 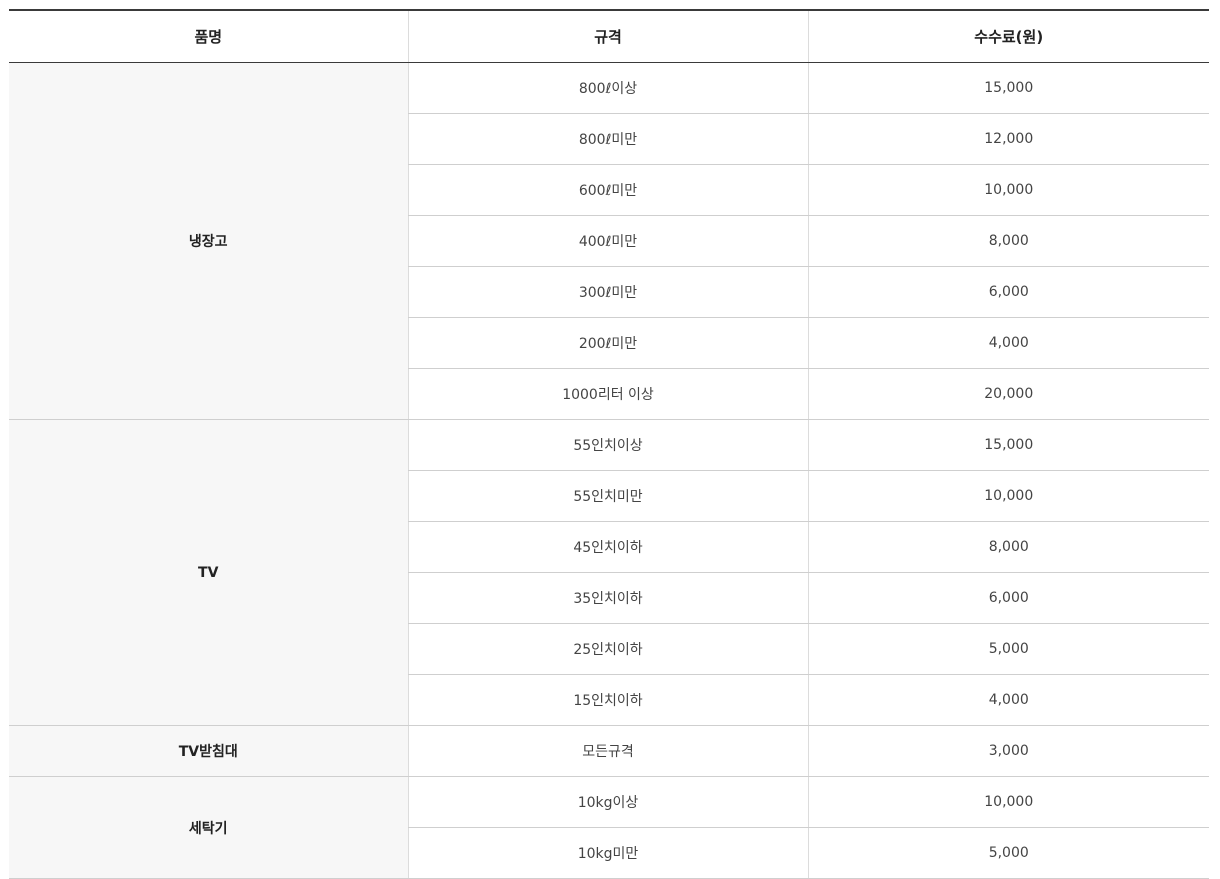 I want to click on table-header: 품명 규격 수수료(원), so click(x=609, y=36).